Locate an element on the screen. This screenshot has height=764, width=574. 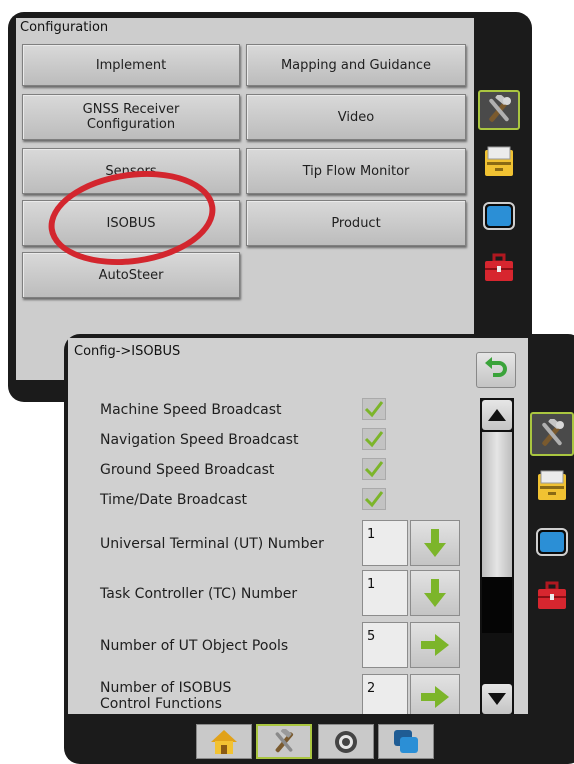
time-date-broadcast-label: Time/Date Broadcast is located at coordinates (174, 500).